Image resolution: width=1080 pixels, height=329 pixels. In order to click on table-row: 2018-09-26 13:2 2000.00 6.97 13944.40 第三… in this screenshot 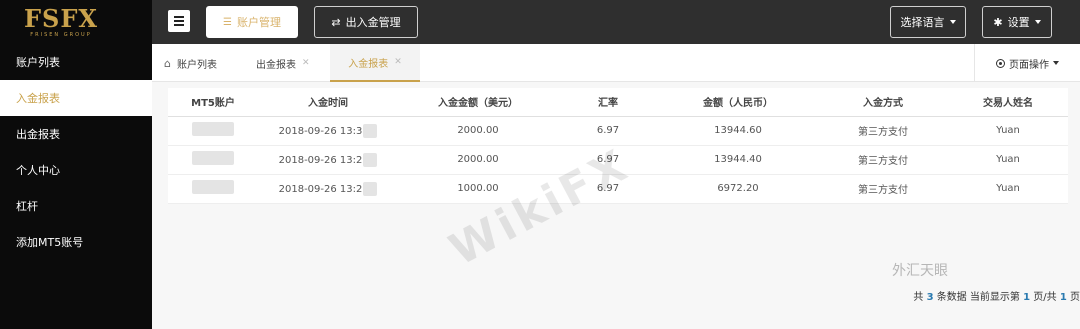, I will do `click(618, 160)`.